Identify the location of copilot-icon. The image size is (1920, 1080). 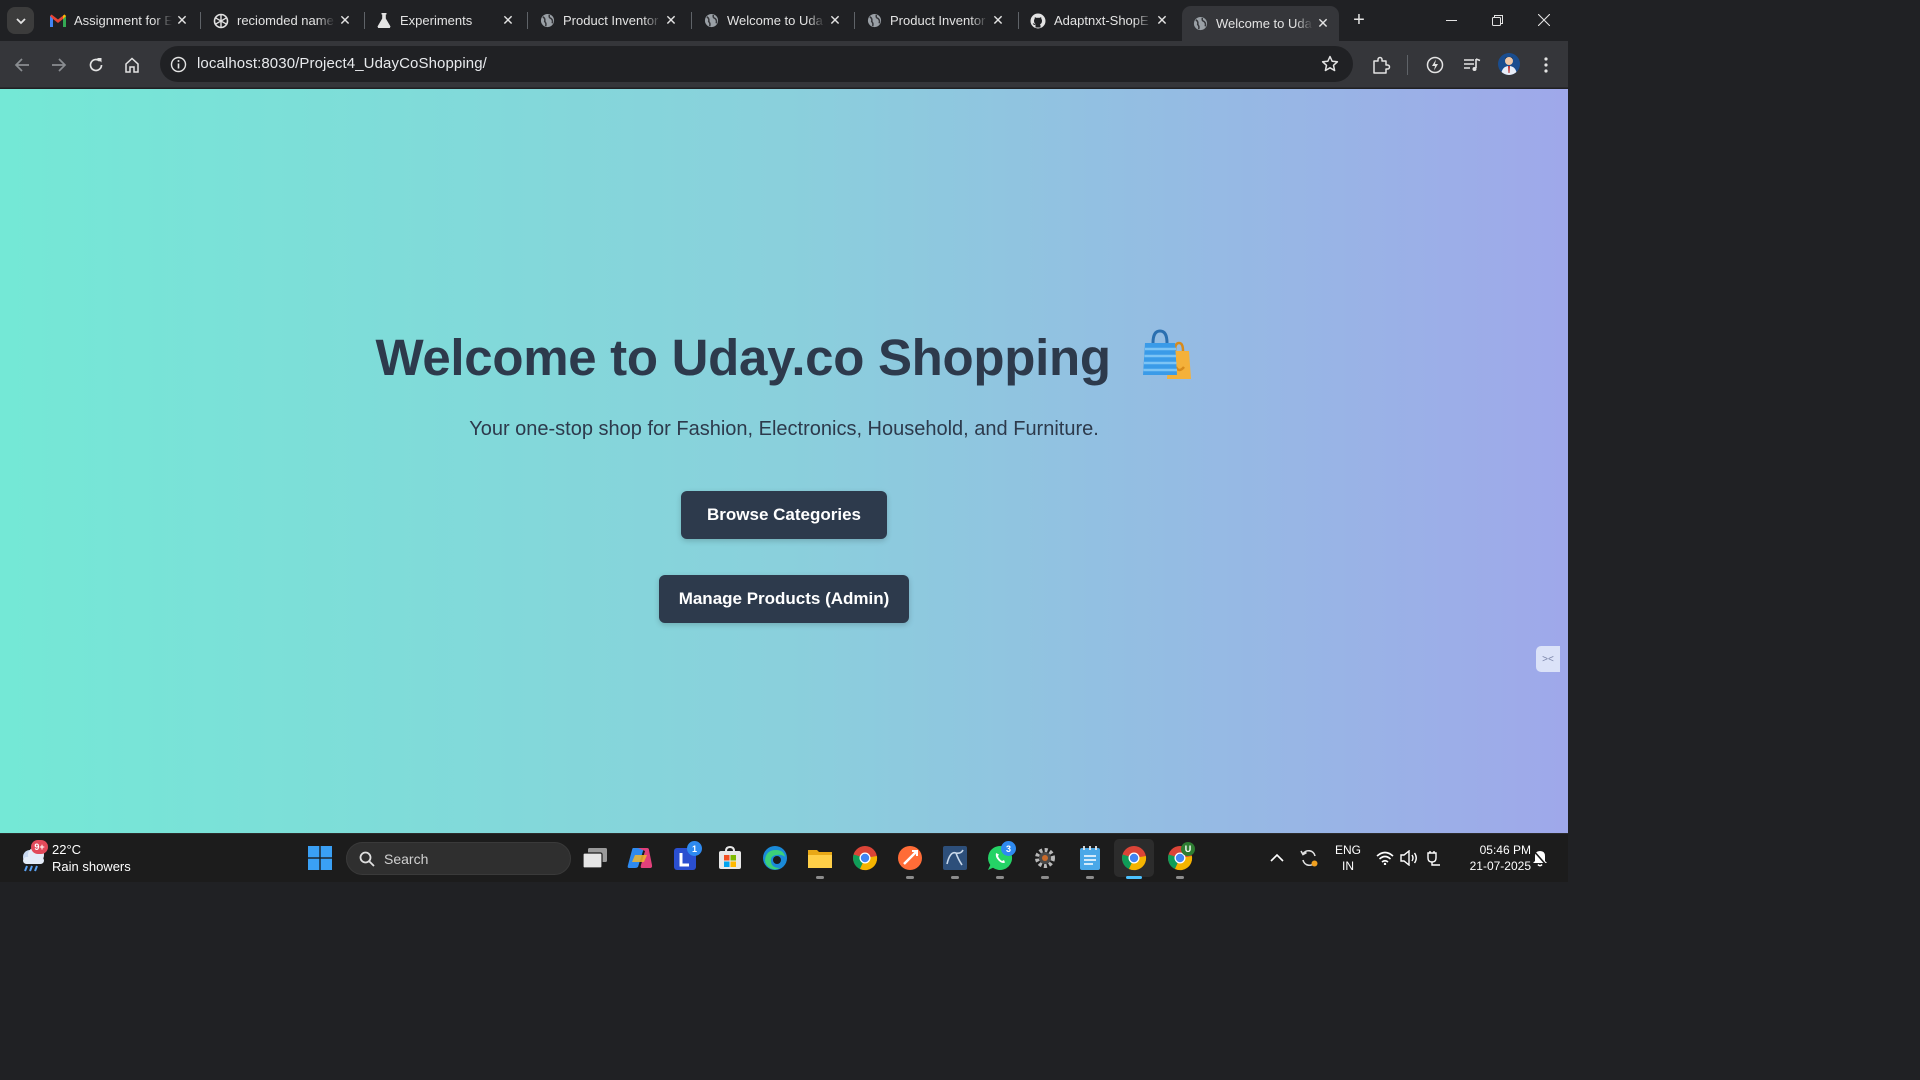
(640, 858).